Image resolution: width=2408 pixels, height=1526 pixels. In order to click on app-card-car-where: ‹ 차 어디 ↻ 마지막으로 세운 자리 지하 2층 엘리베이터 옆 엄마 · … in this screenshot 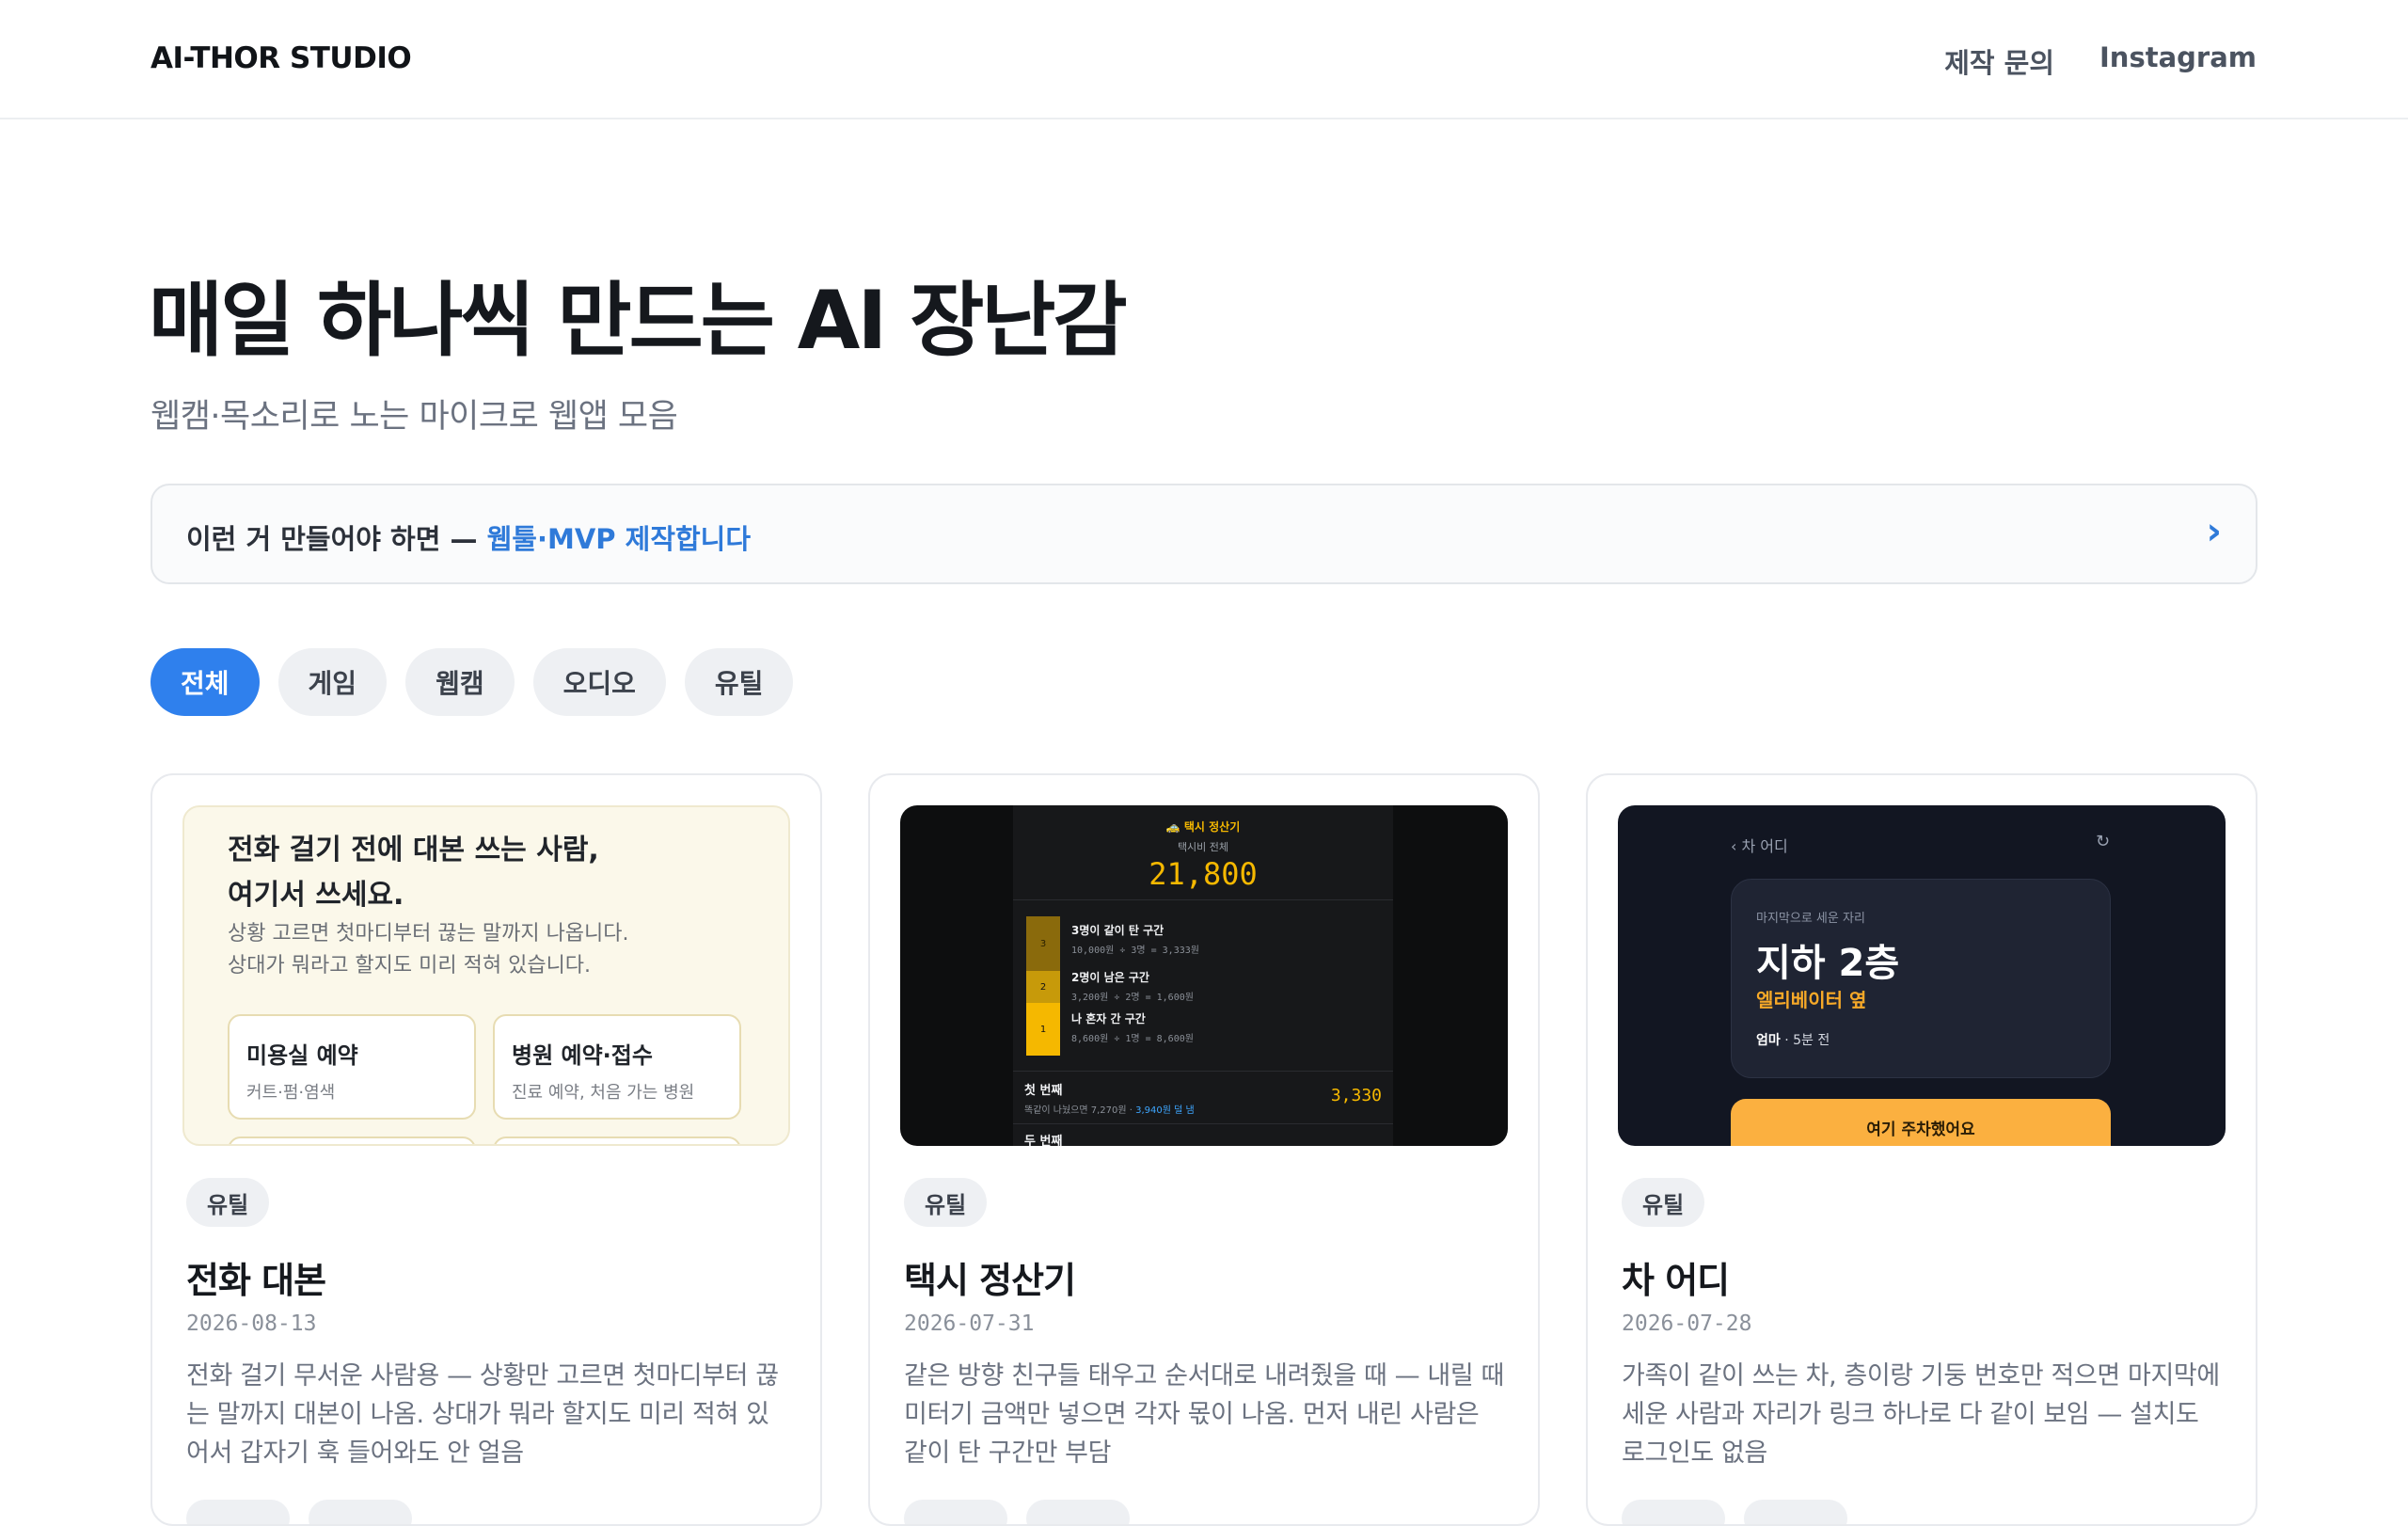, I will do `click(1922, 1149)`.